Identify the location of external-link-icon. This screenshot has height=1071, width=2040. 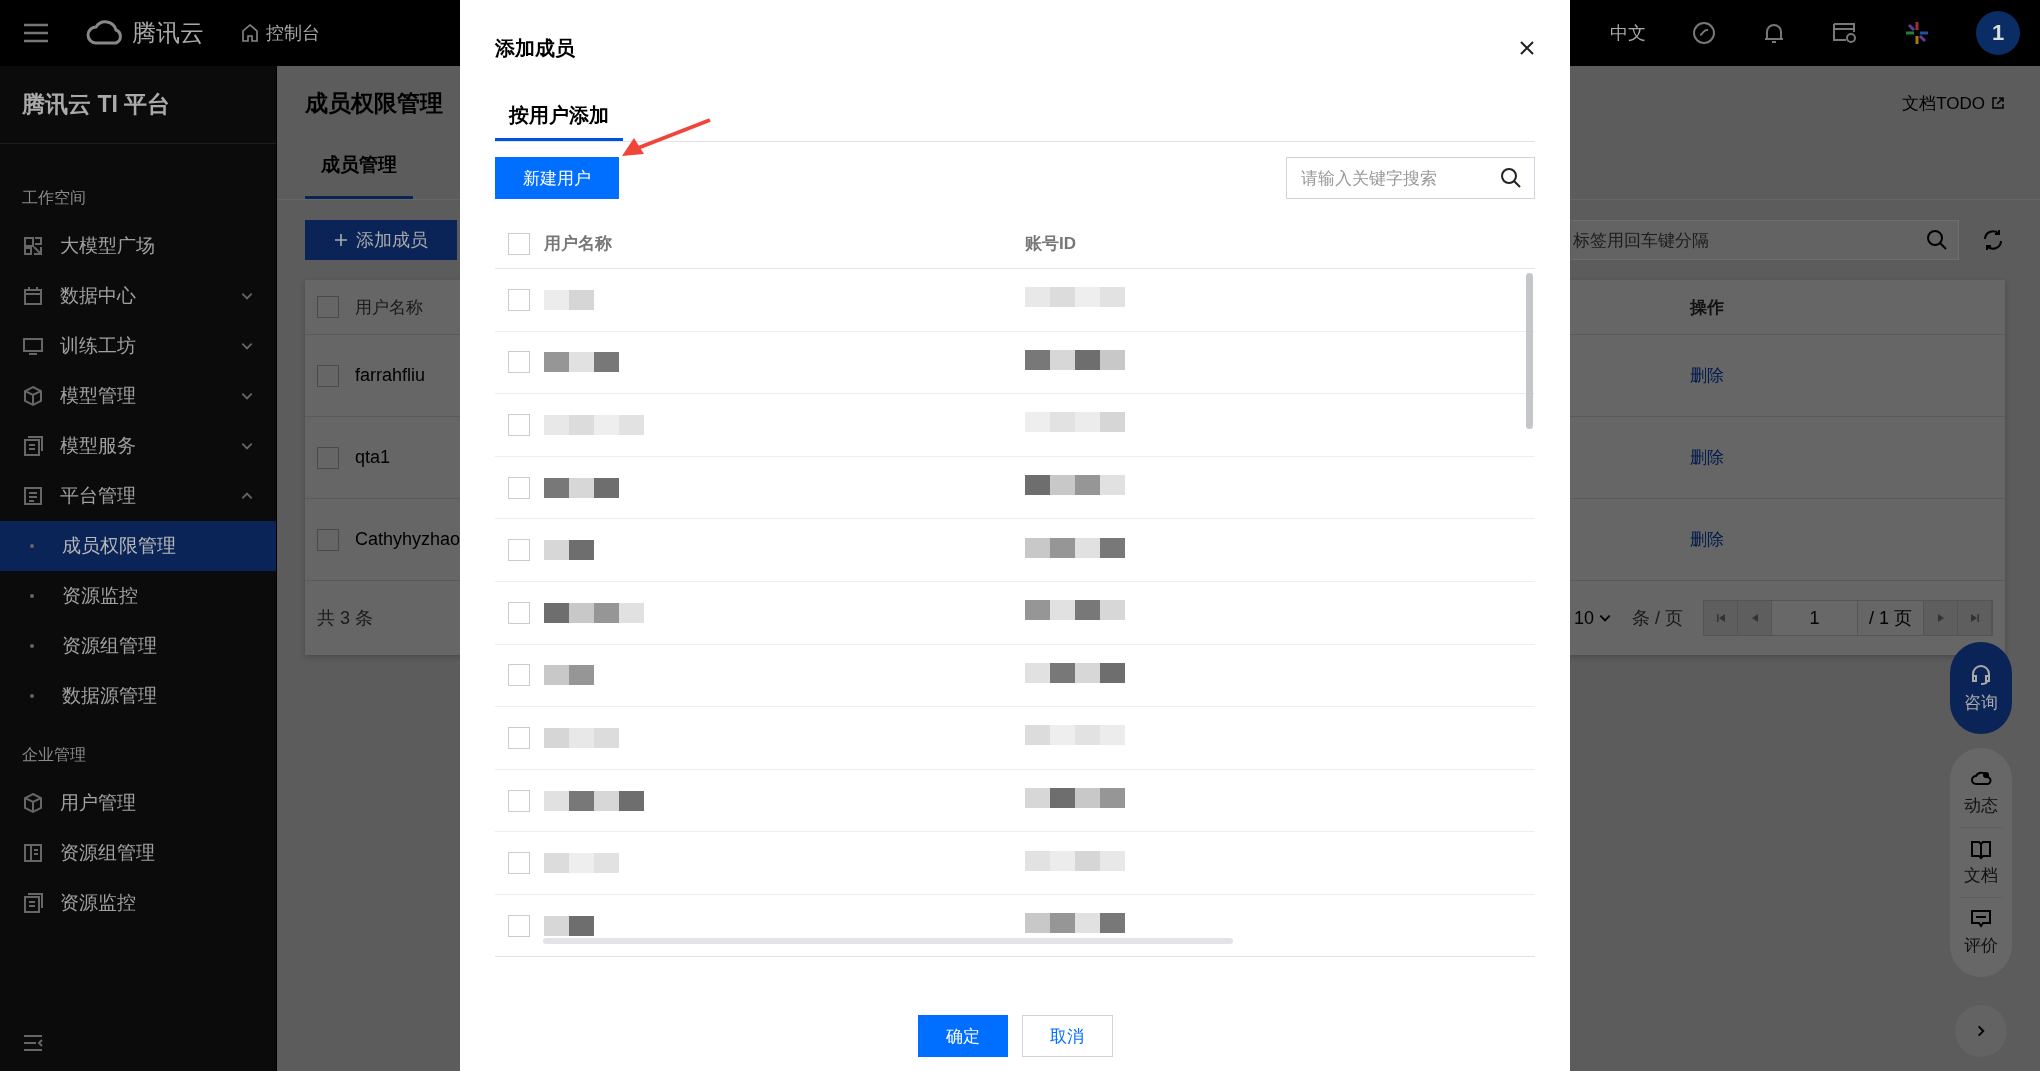
(1998, 103).